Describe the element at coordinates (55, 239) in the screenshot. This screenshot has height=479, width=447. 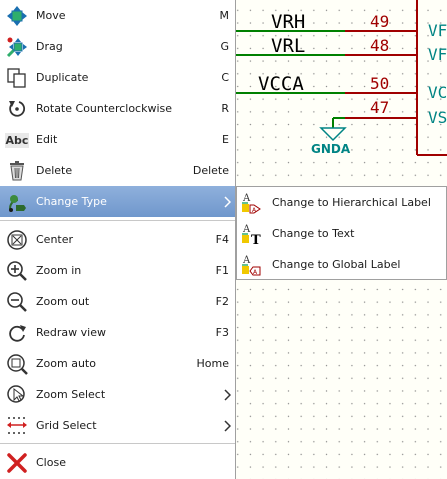
I see `menu-item-label: Center` at that location.